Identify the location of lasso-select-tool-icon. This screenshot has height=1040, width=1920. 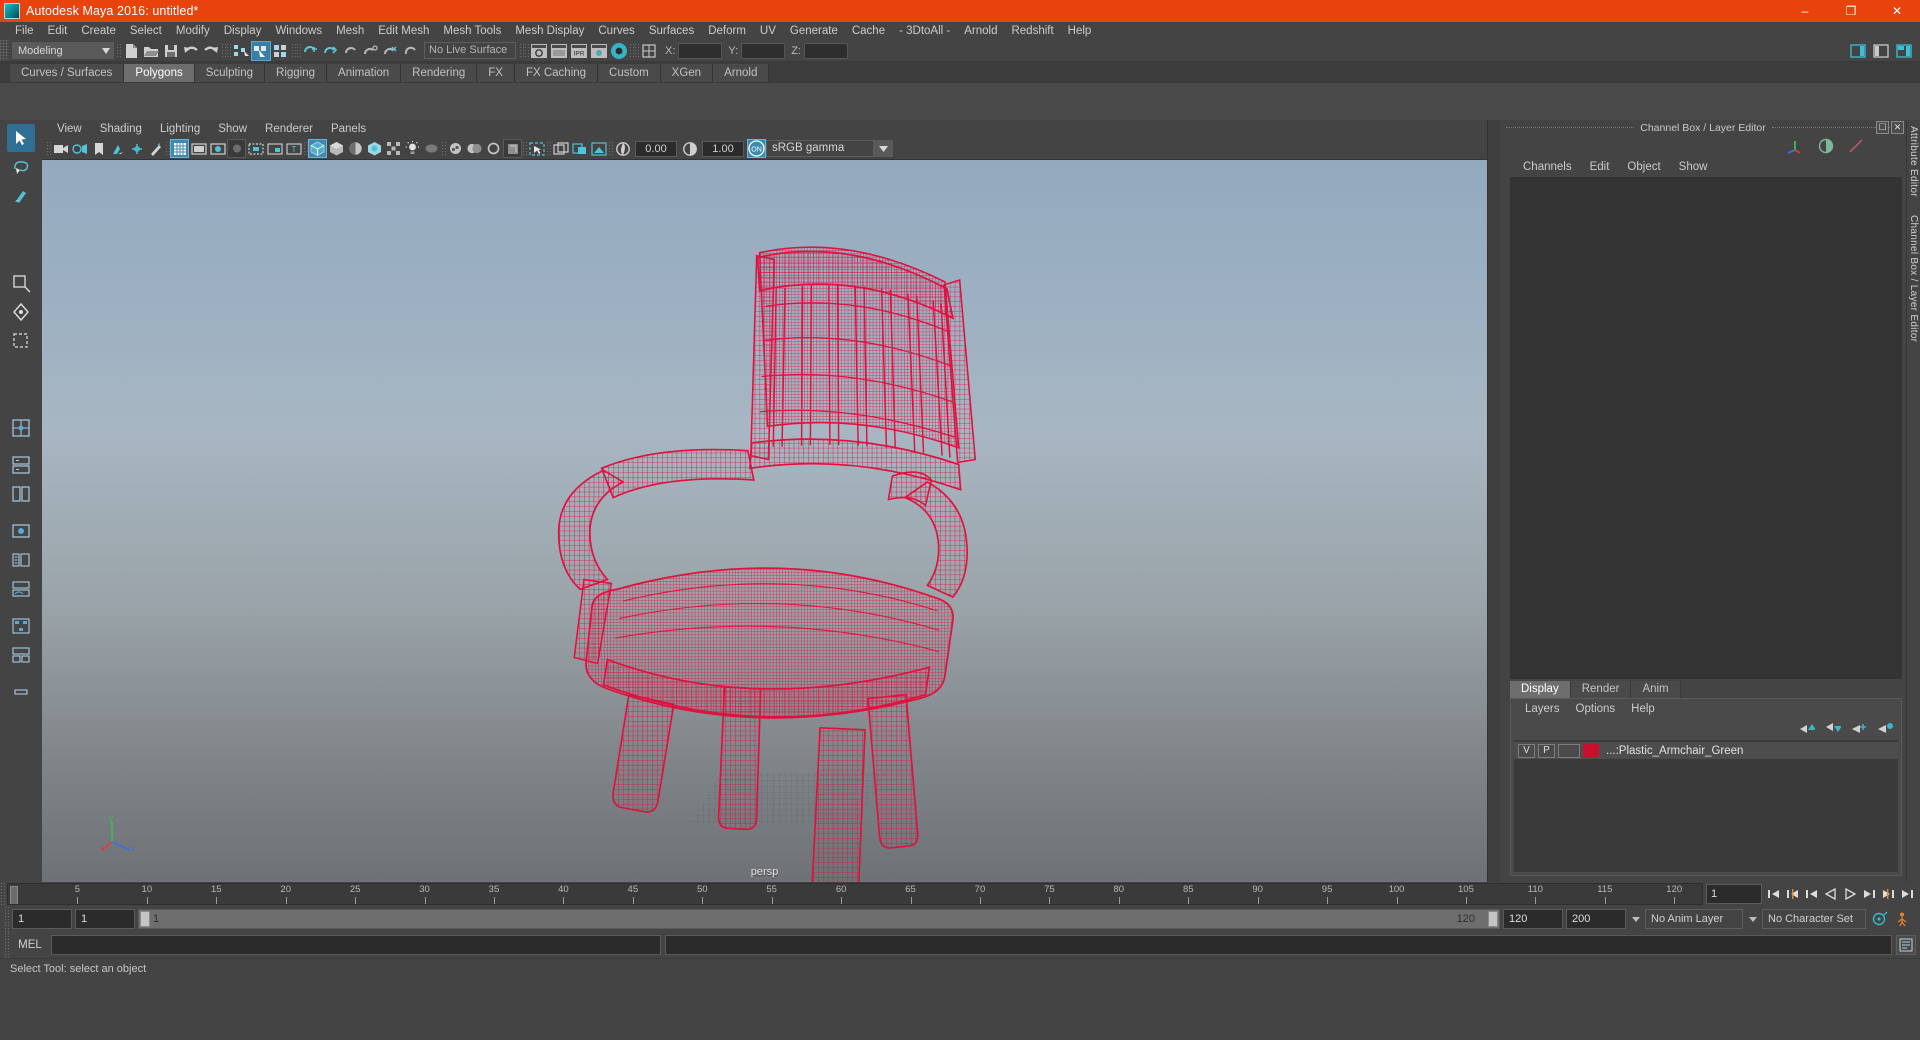
(21, 167).